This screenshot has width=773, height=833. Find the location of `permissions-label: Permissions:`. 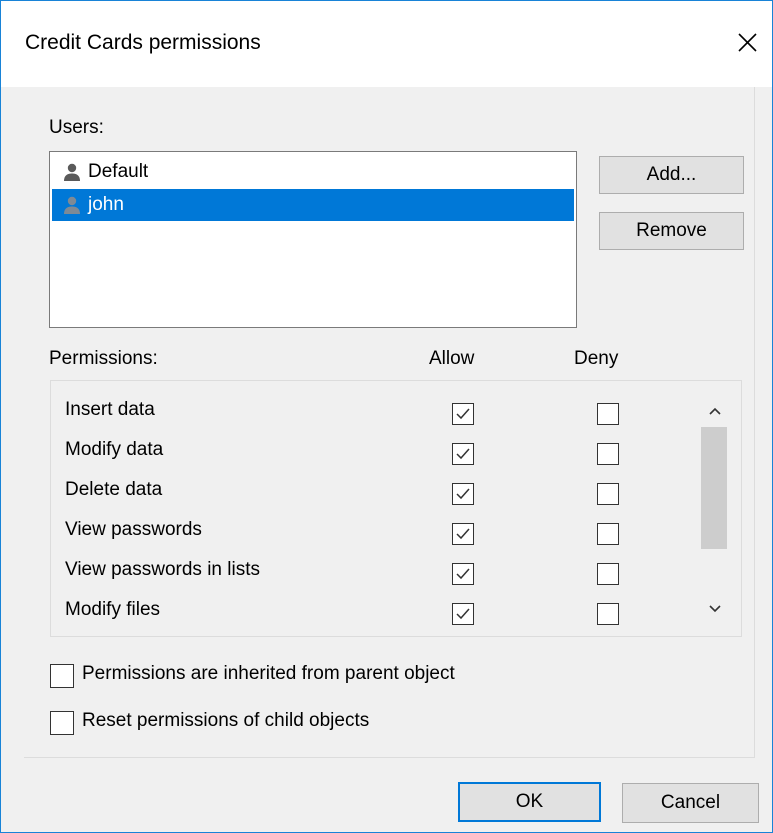

permissions-label: Permissions: is located at coordinates (103, 358).